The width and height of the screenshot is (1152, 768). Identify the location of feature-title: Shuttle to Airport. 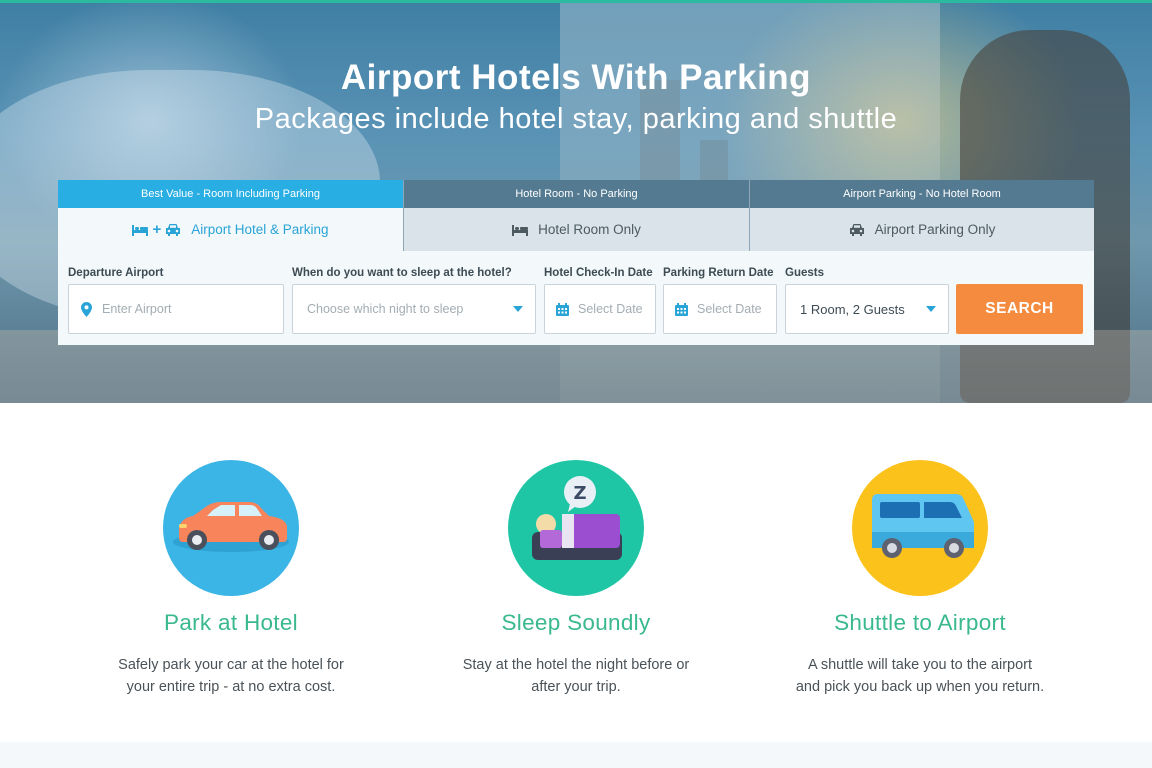
(920, 622).